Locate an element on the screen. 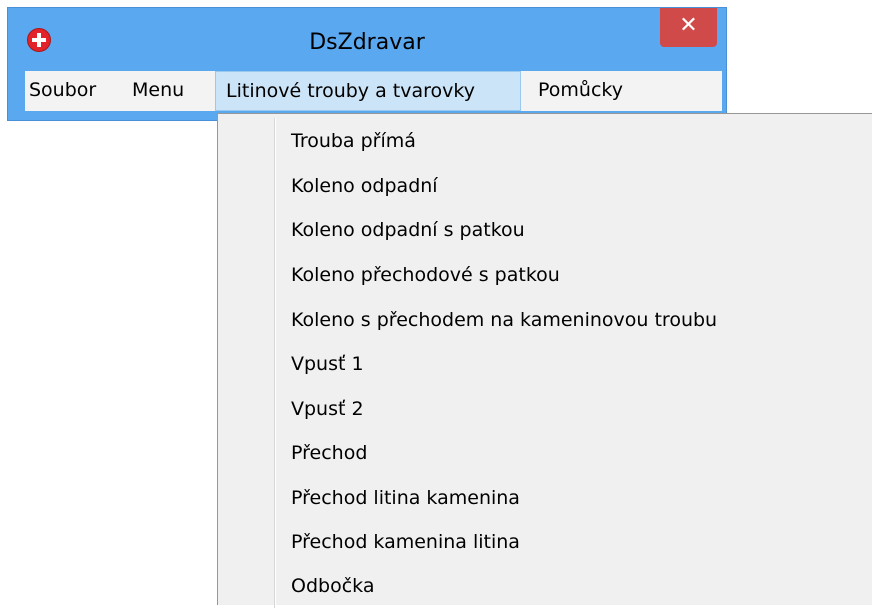 The width and height of the screenshot is (872, 608). dropdown-item-prechod-litina-kamenina: Přechod litina kamenina is located at coordinates (405, 498).